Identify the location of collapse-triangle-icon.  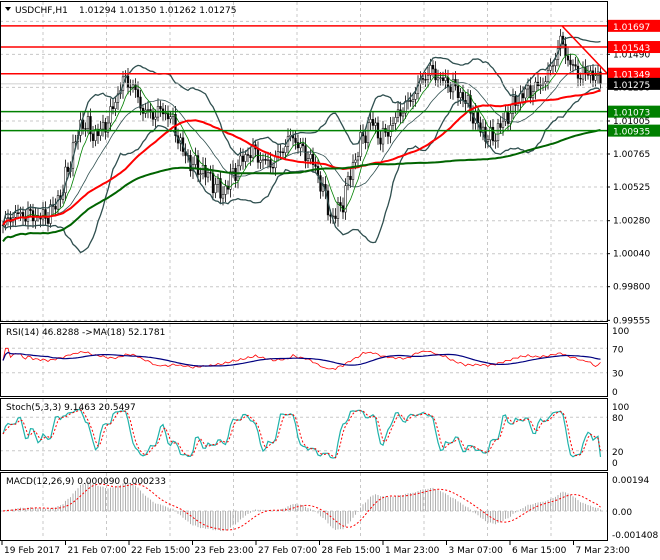
(8, 9).